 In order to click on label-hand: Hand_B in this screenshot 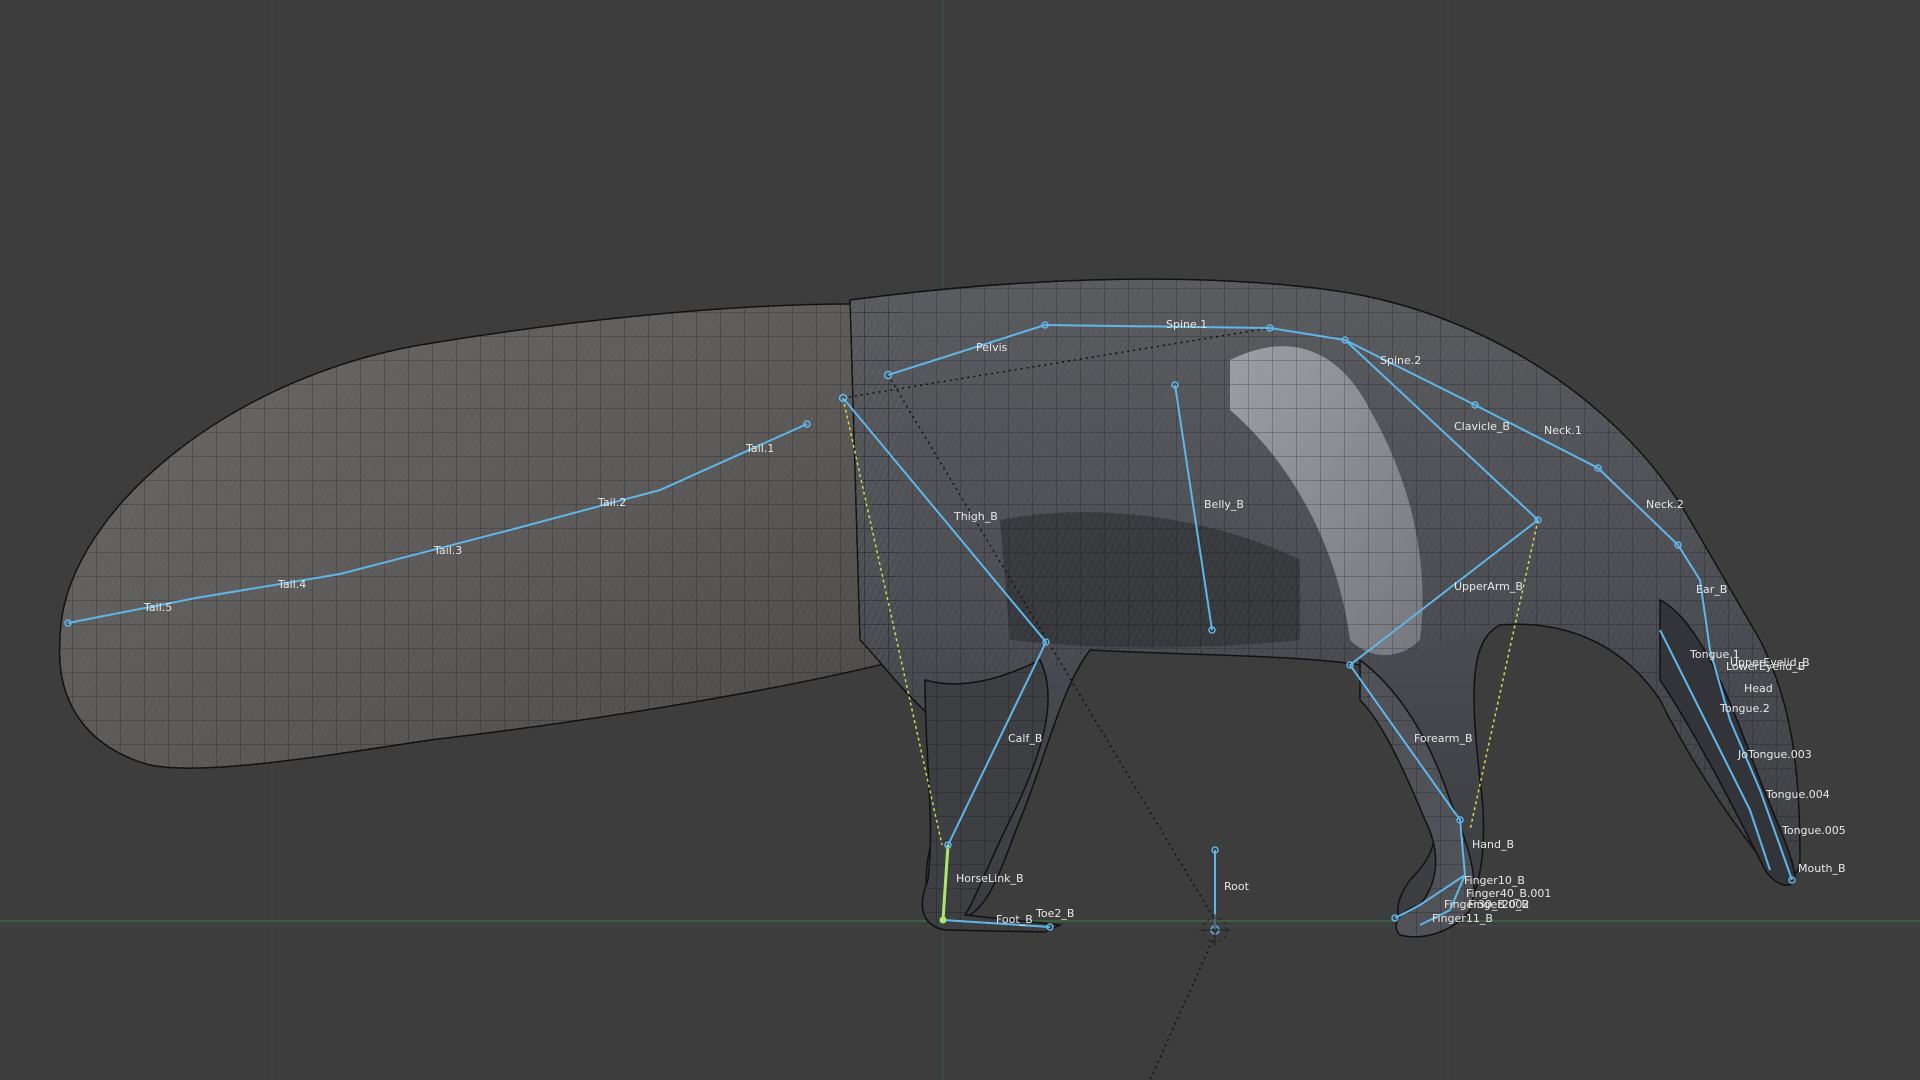, I will do `click(1493, 844)`.